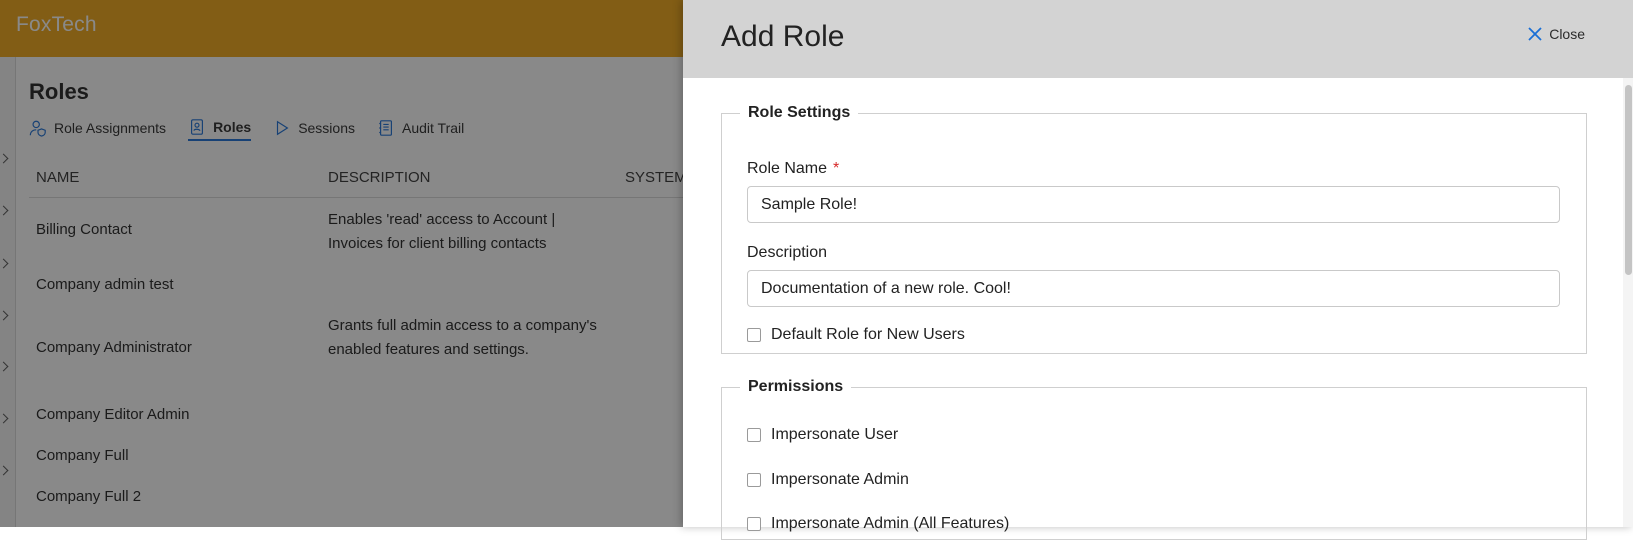 The width and height of the screenshot is (1633, 540). I want to click on permission-option: Impersonate Admin, so click(828, 480).